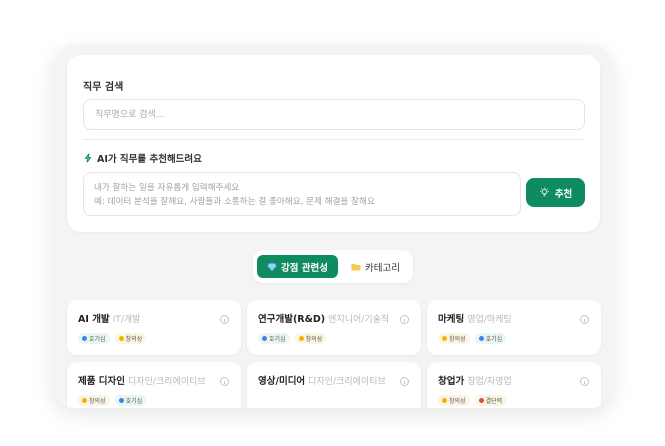 The width and height of the screenshot is (665, 446). Describe the element at coordinates (167, 188) in the screenshot. I see `textarea-placeholder-line1: 내가 잘하는 일을 자유롭게 입력해주세요` at that location.